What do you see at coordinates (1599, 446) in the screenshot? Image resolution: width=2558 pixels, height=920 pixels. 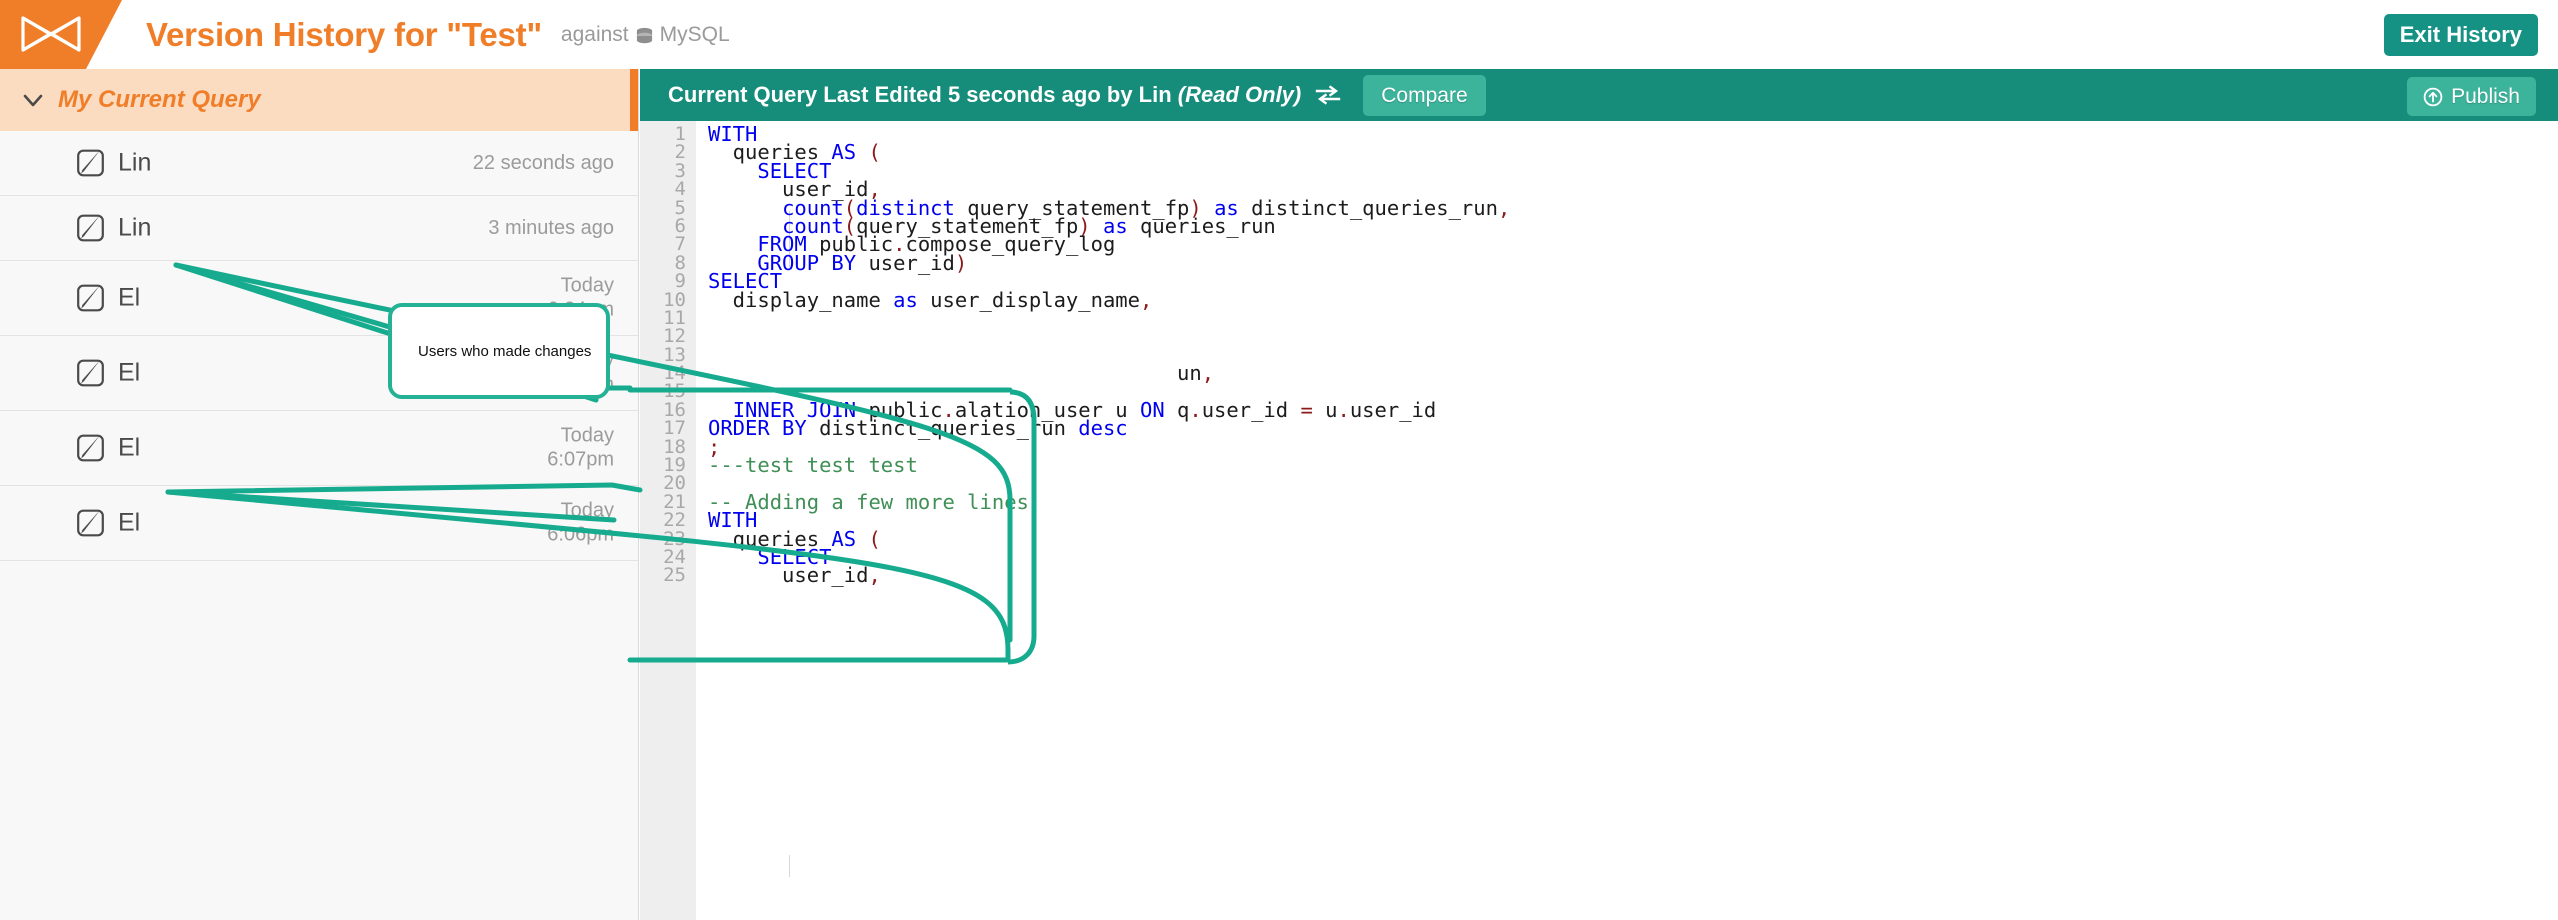 I see `code-line: 18;` at bounding box center [1599, 446].